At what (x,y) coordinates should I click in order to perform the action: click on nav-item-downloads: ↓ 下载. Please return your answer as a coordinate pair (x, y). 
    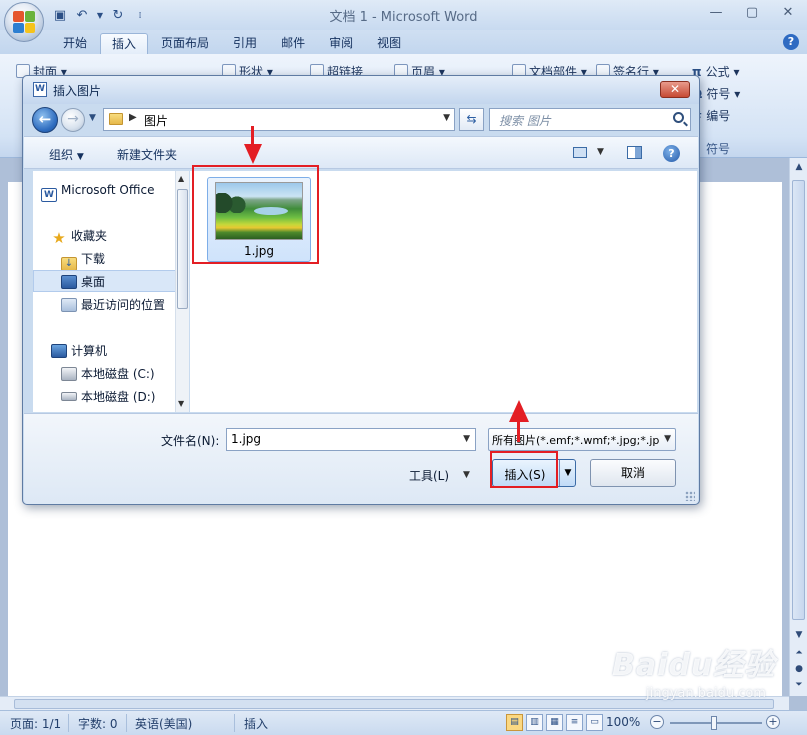
    Looking at the image, I should click on (124, 259).